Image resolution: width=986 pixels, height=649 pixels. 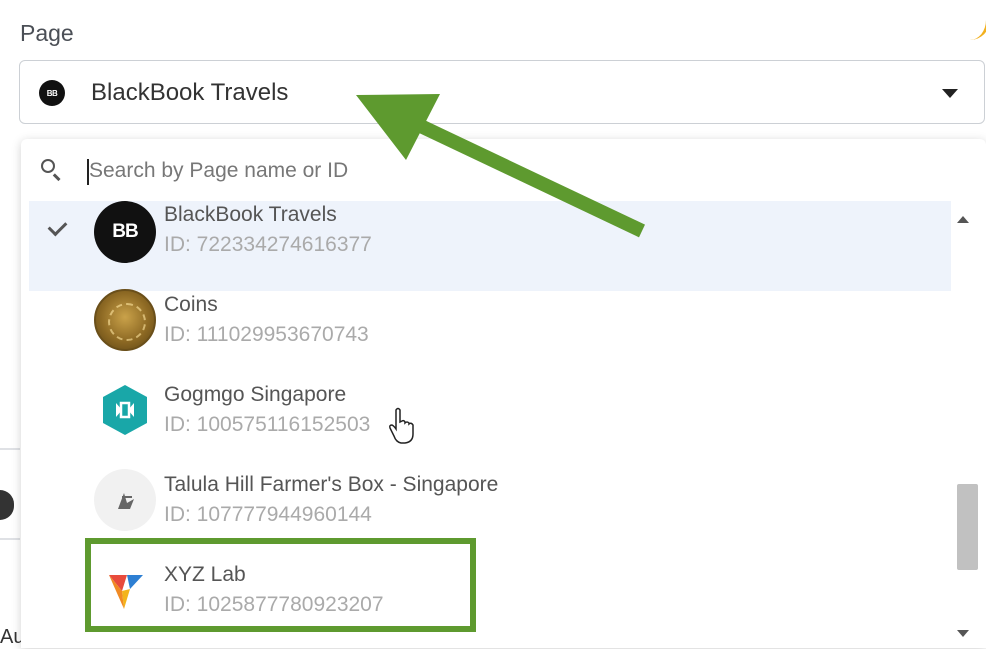 I want to click on page-name: Talula Hill Farmer's Box - Singapore, so click(x=331, y=484).